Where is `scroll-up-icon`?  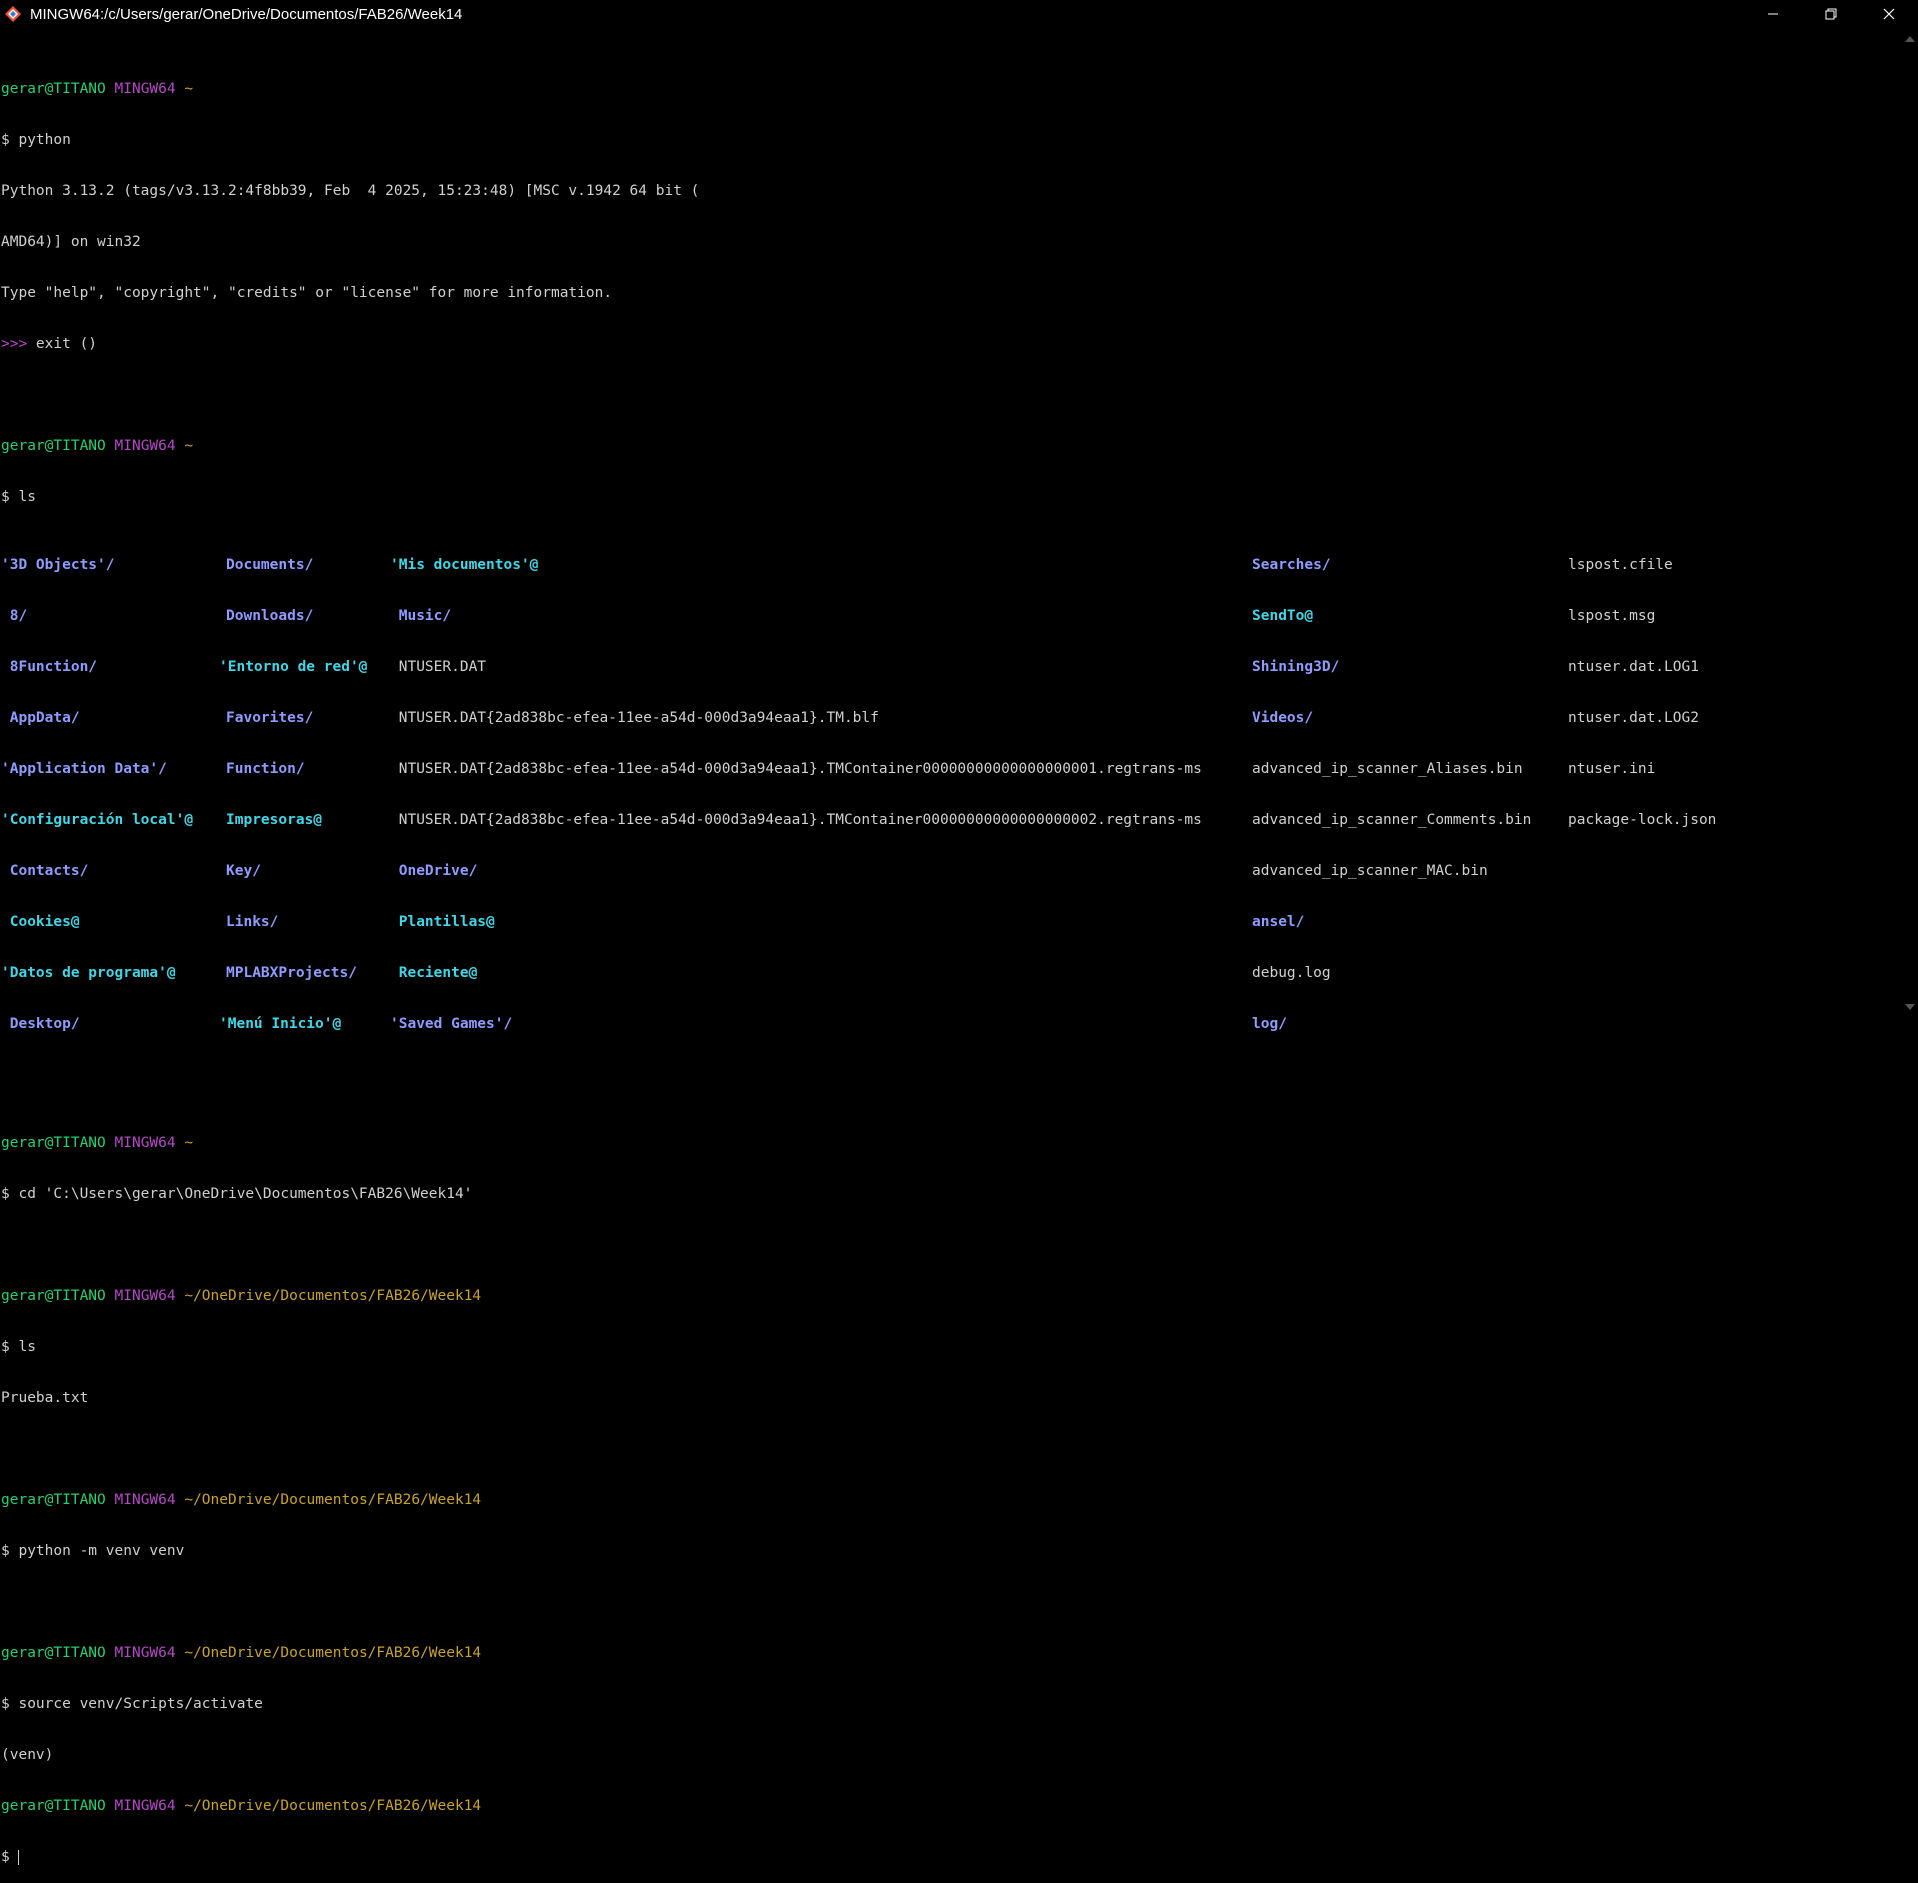 scroll-up-icon is located at coordinates (1910, 39).